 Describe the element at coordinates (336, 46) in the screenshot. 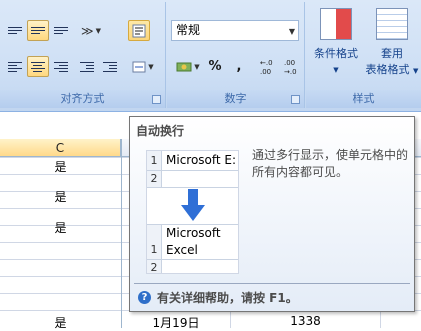

I see `conditional-format-button: 条件格式 ▼` at that location.